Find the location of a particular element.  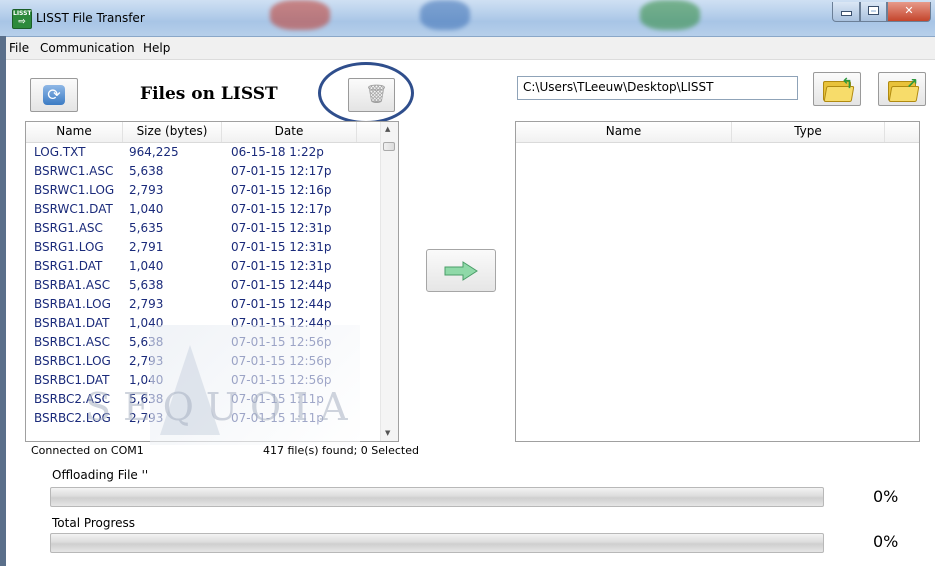

local-column-header-name: Name is located at coordinates (624, 132).